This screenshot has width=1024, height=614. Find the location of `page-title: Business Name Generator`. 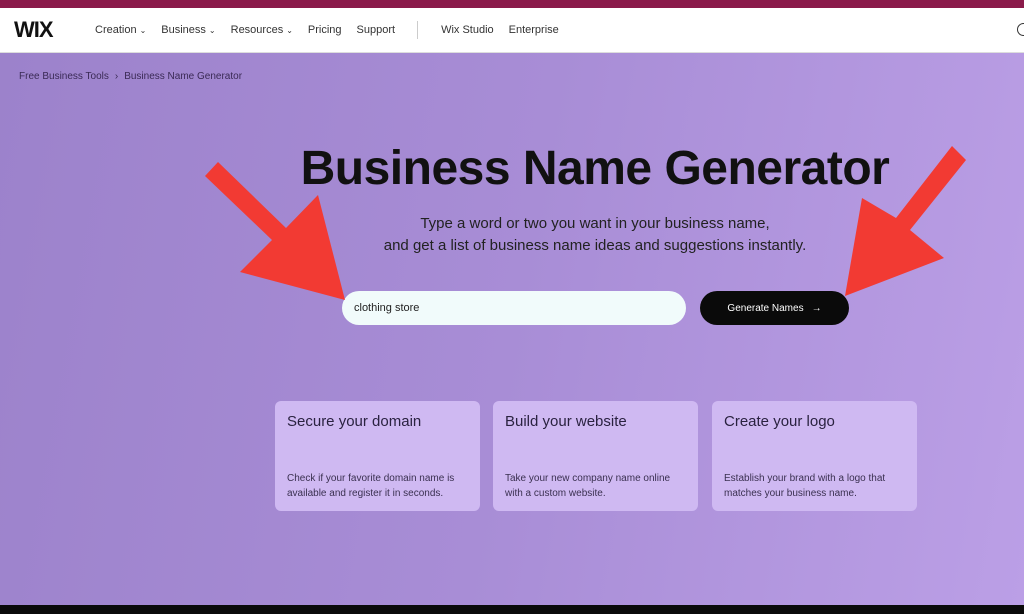

page-title: Business Name Generator is located at coordinates (595, 168).